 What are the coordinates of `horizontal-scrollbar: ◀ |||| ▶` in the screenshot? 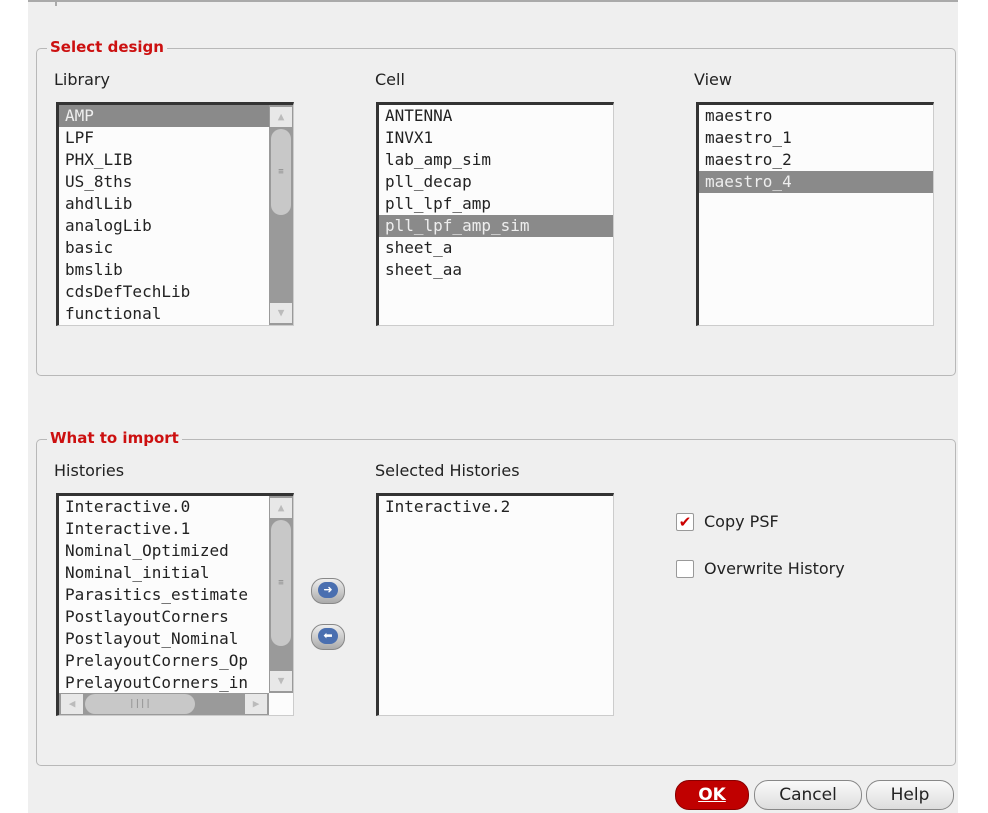 It's located at (164, 704).